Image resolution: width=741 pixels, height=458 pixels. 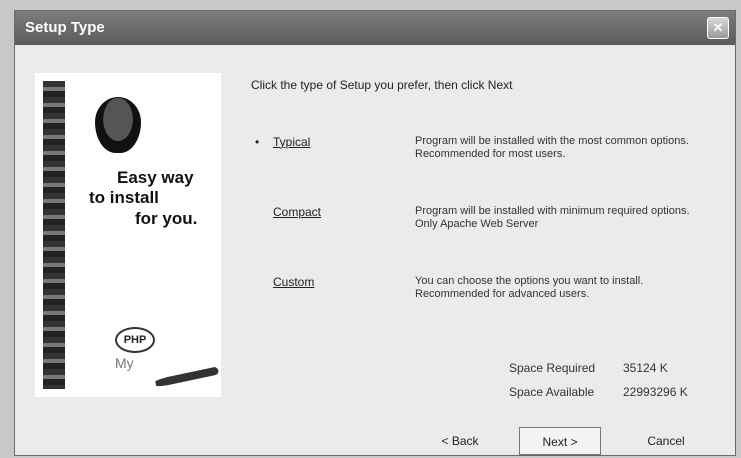 What do you see at coordinates (297, 212) in the screenshot?
I see `option-compact-label: Compact` at bounding box center [297, 212].